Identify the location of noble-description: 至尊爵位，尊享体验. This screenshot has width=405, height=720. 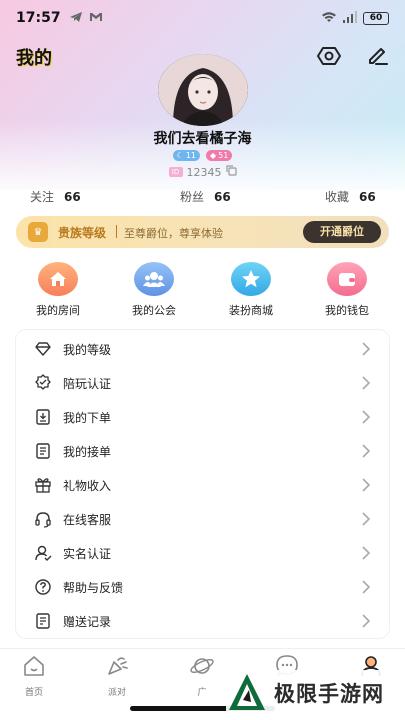
(173, 233).